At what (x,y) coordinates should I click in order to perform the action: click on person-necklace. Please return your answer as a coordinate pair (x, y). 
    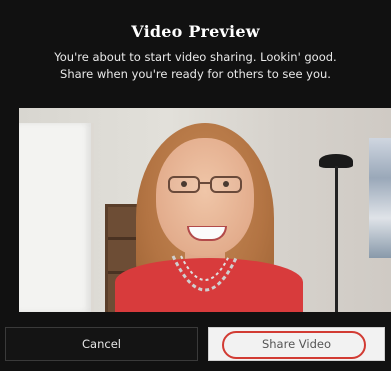
    Looking at the image, I should click on (205, 273).